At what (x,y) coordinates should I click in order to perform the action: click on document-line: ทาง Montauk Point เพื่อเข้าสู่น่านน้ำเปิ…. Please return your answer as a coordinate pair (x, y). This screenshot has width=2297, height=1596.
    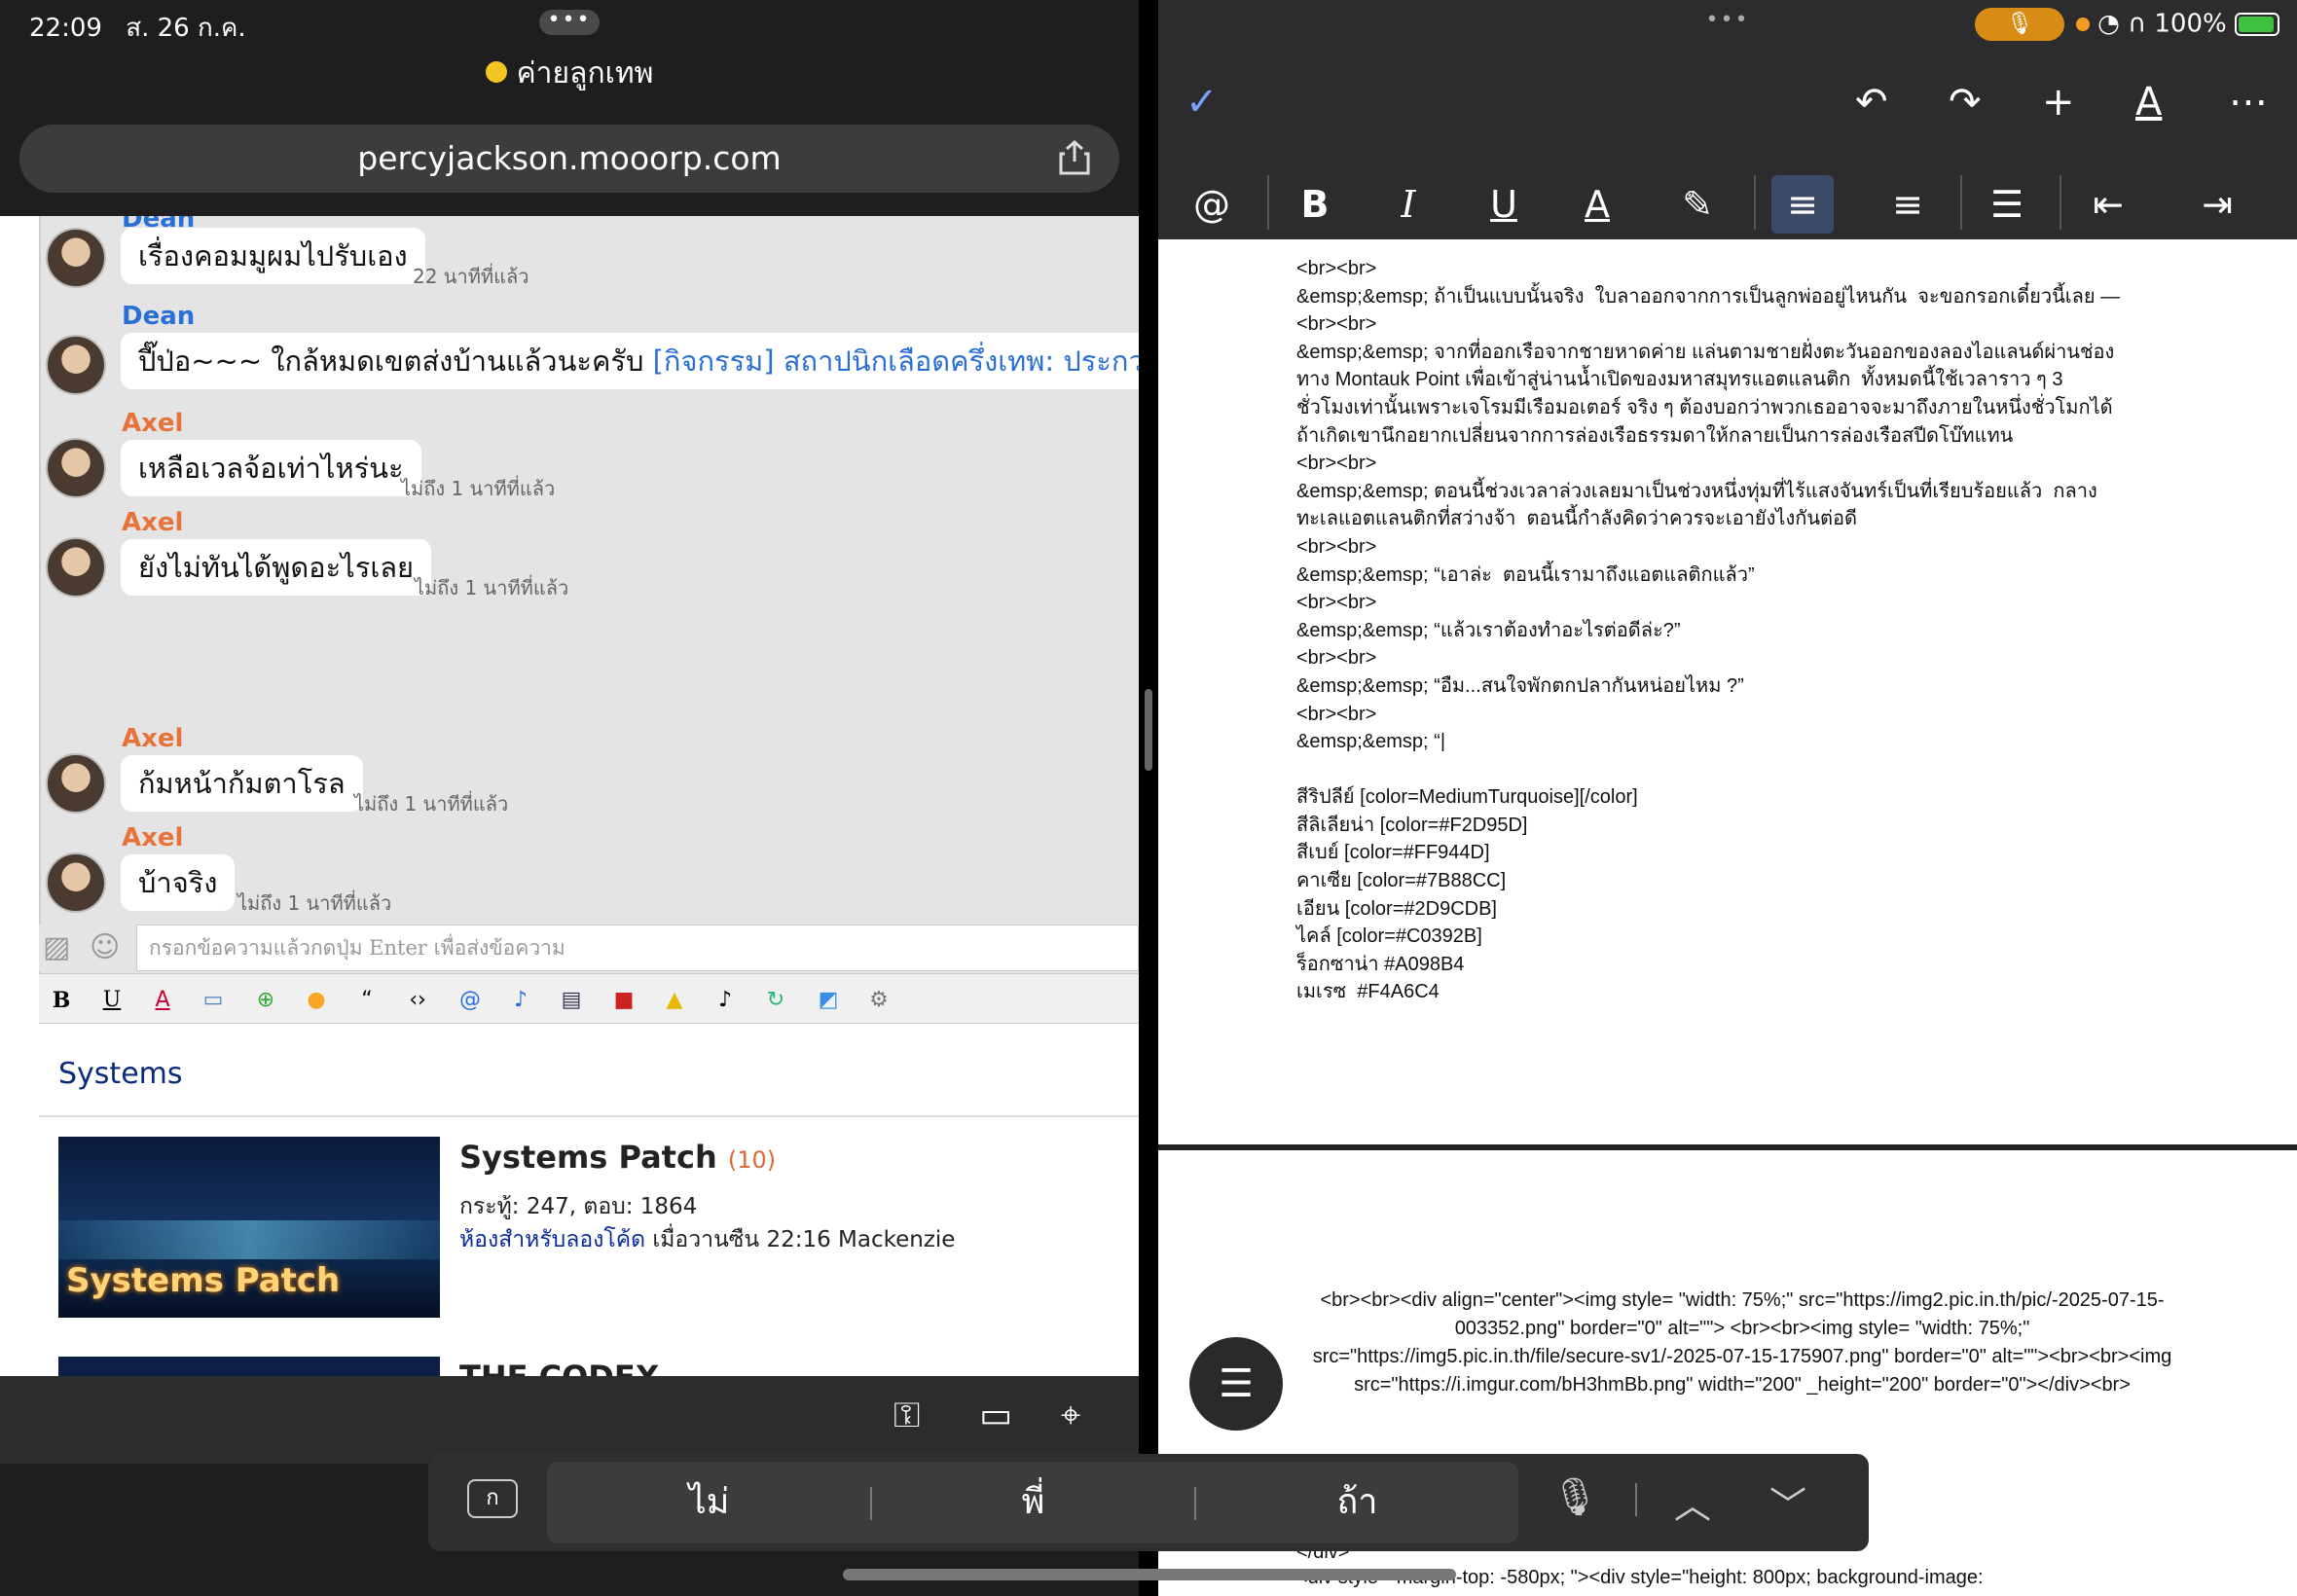
    Looking at the image, I should click on (1734, 380).